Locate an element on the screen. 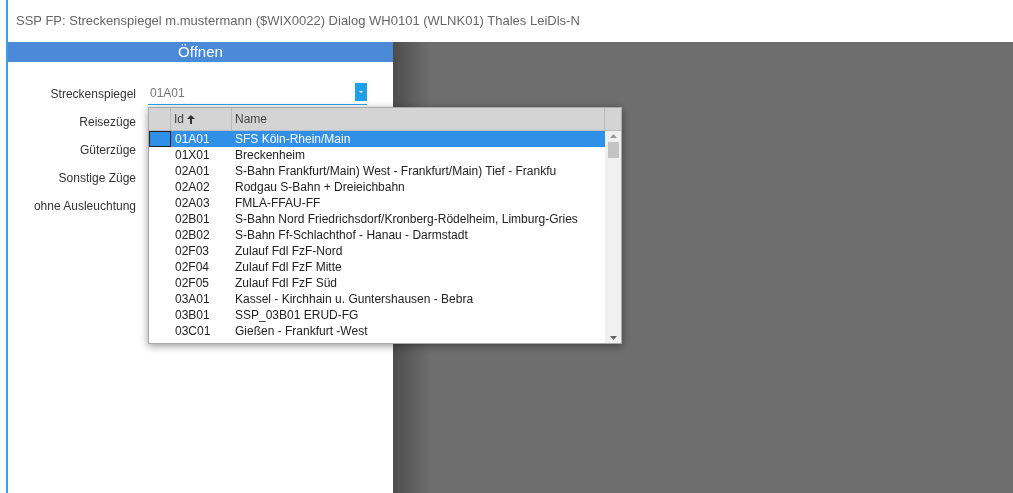 Image resolution: width=1013 pixels, height=493 pixels. scrollbar is located at coordinates (613, 237).